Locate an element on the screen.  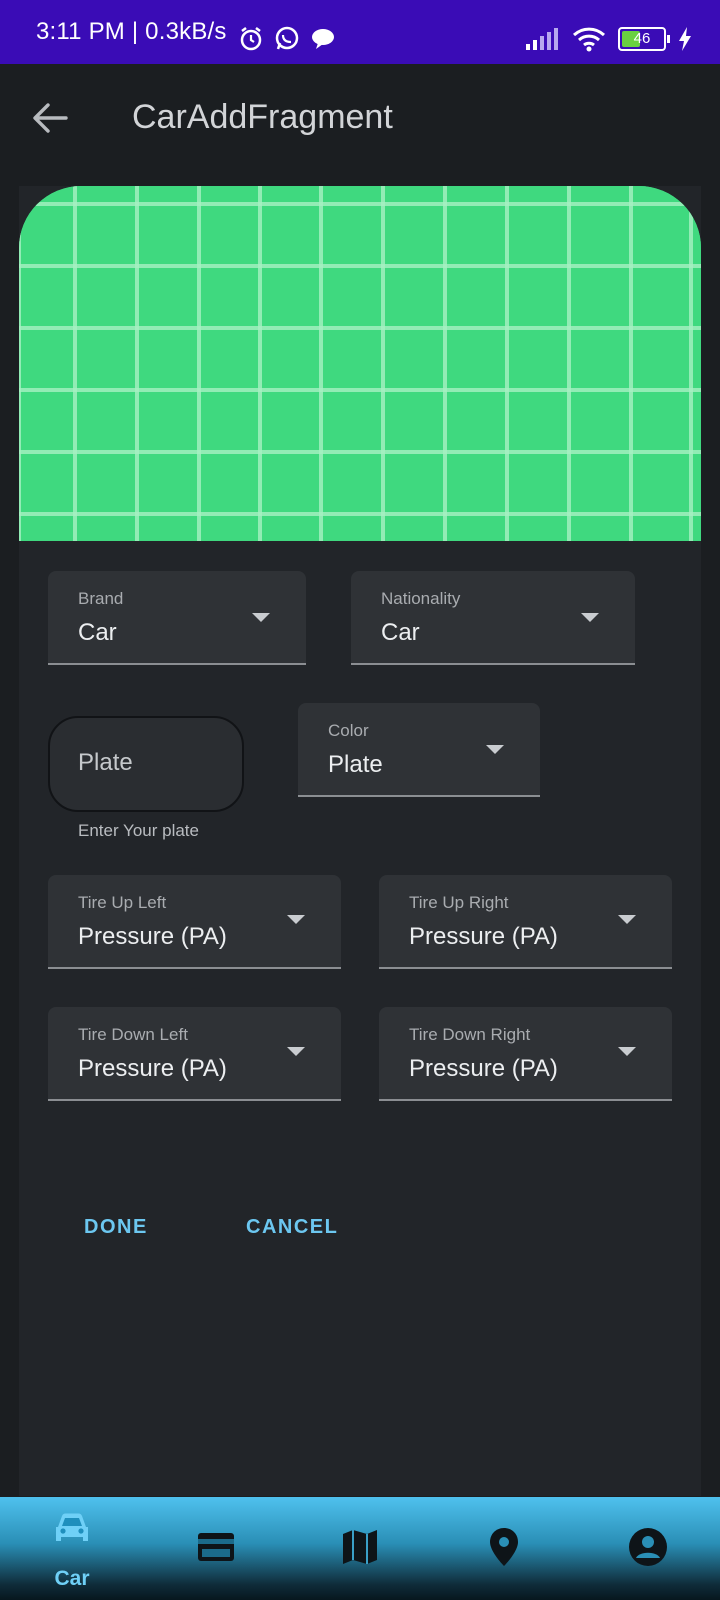
tire-up-left-value: Pressure (PA) is located at coordinates (152, 936).